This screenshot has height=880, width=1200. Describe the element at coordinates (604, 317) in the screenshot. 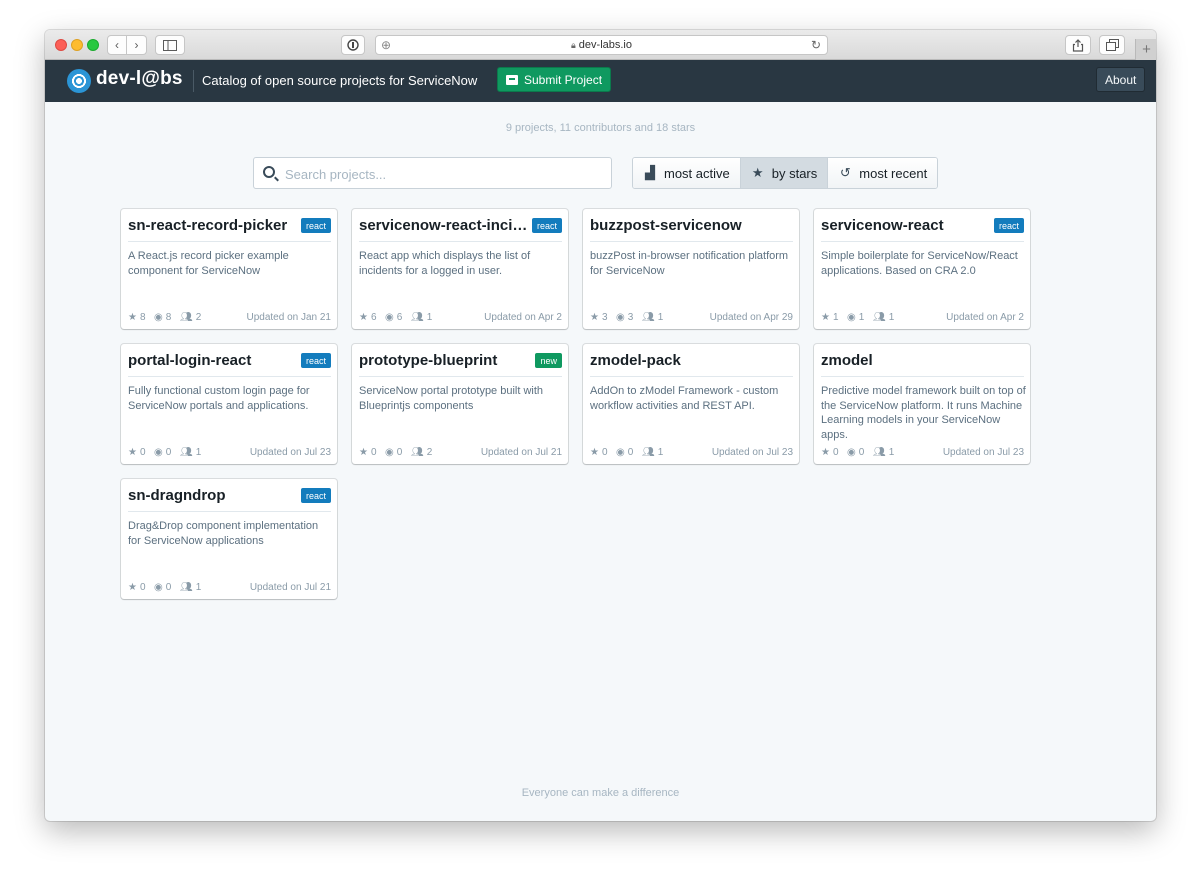

I see `stars-count: 3` at that location.